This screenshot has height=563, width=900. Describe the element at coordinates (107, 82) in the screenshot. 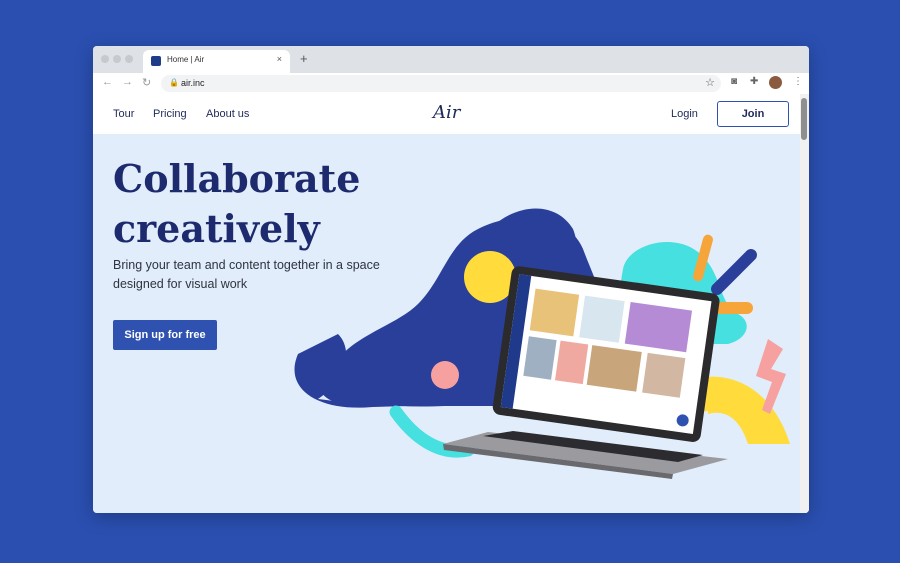

I see `back-icon: ←` at that location.